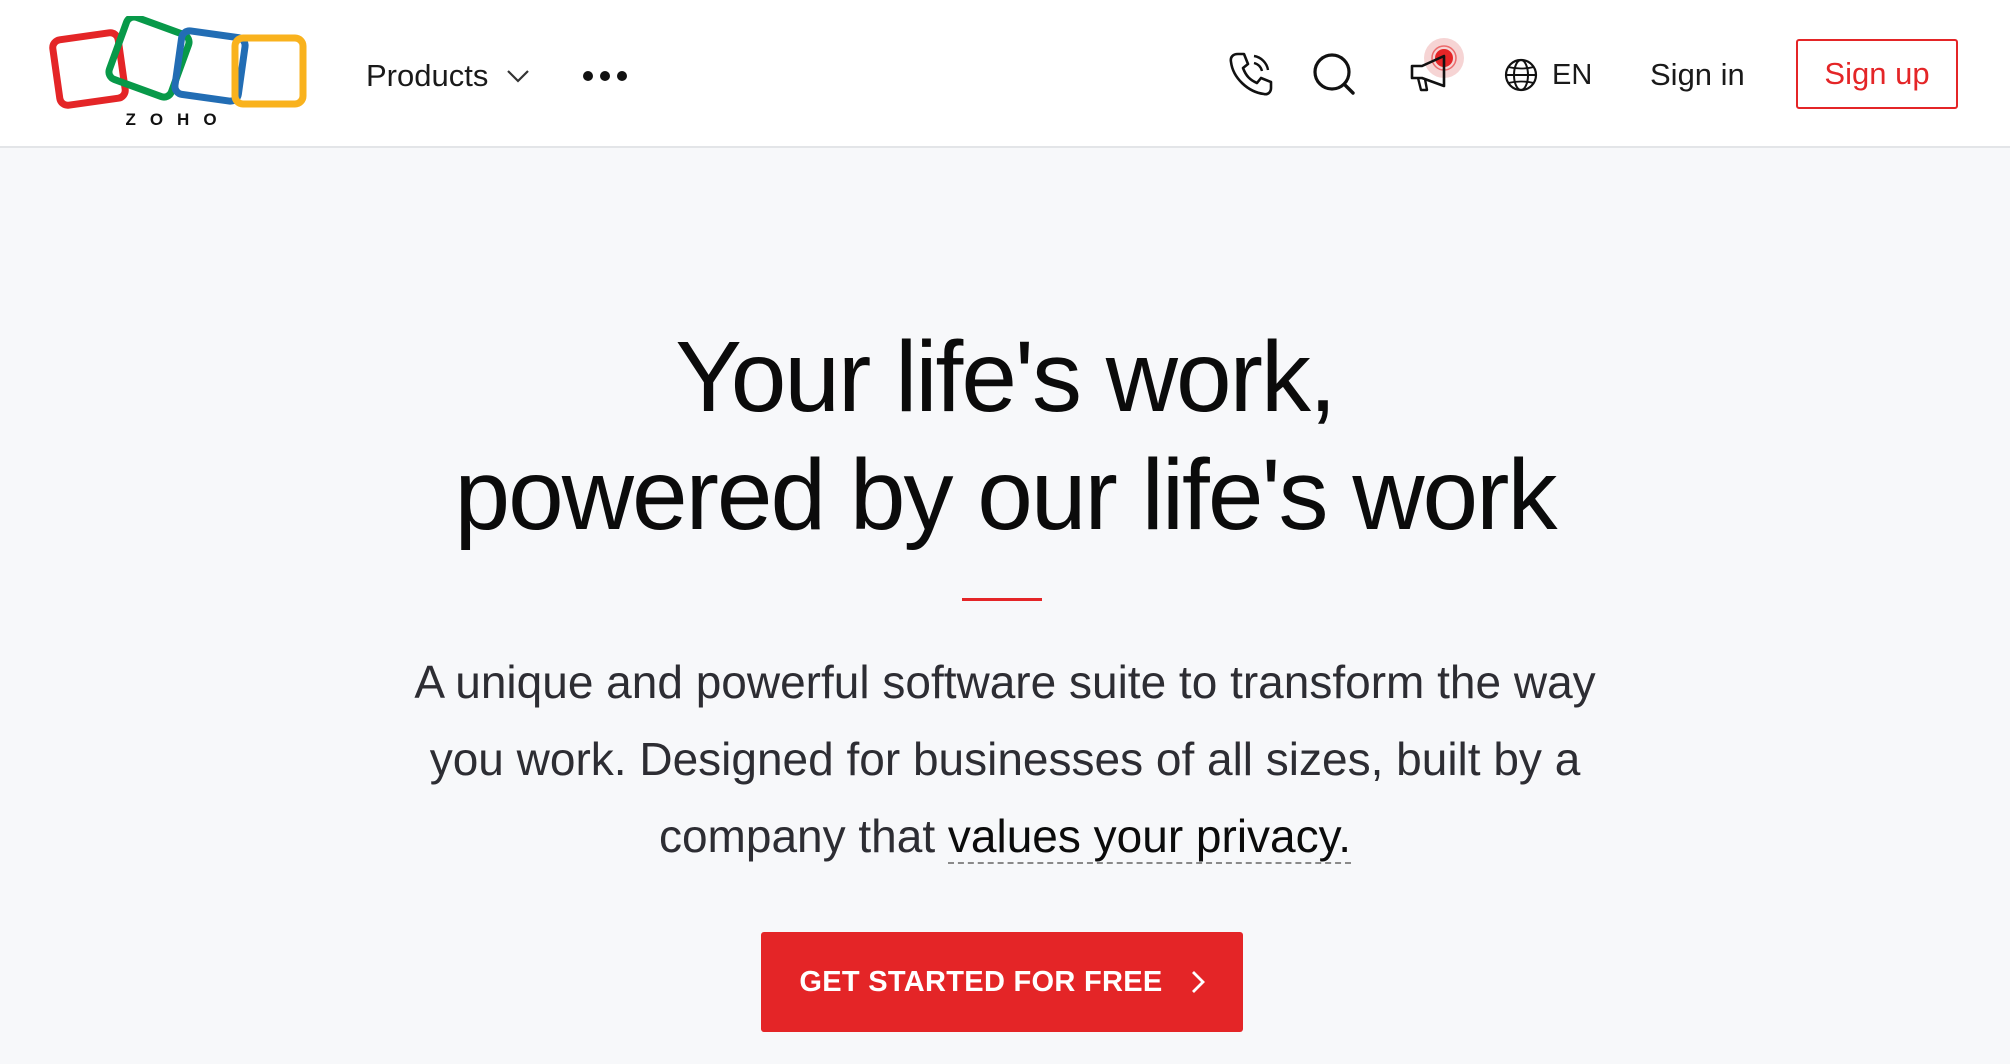  What do you see at coordinates (1005, 74) in the screenshot?
I see `top-nav-bar: ZOHO Products EN Sign in Sign up` at bounding box center [1005, 74].